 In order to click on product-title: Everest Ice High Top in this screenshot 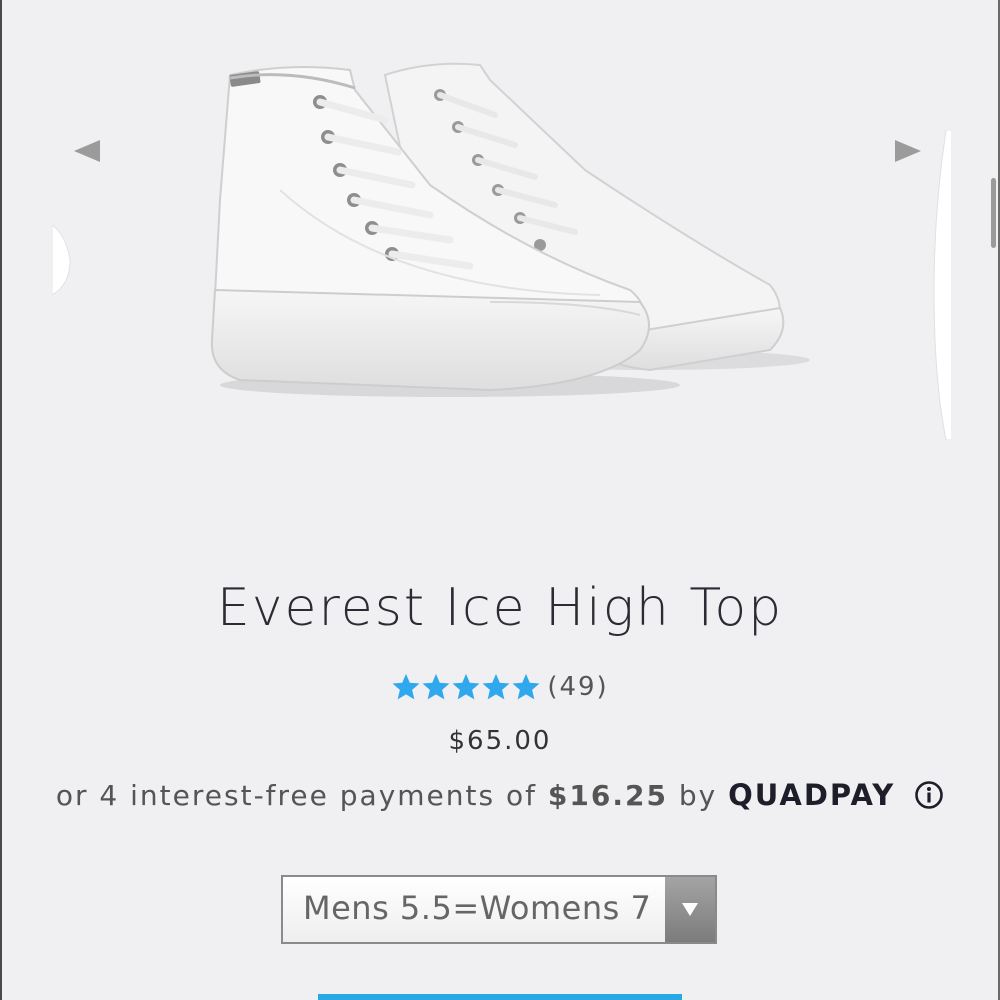, I will do `click(500, 608)`.